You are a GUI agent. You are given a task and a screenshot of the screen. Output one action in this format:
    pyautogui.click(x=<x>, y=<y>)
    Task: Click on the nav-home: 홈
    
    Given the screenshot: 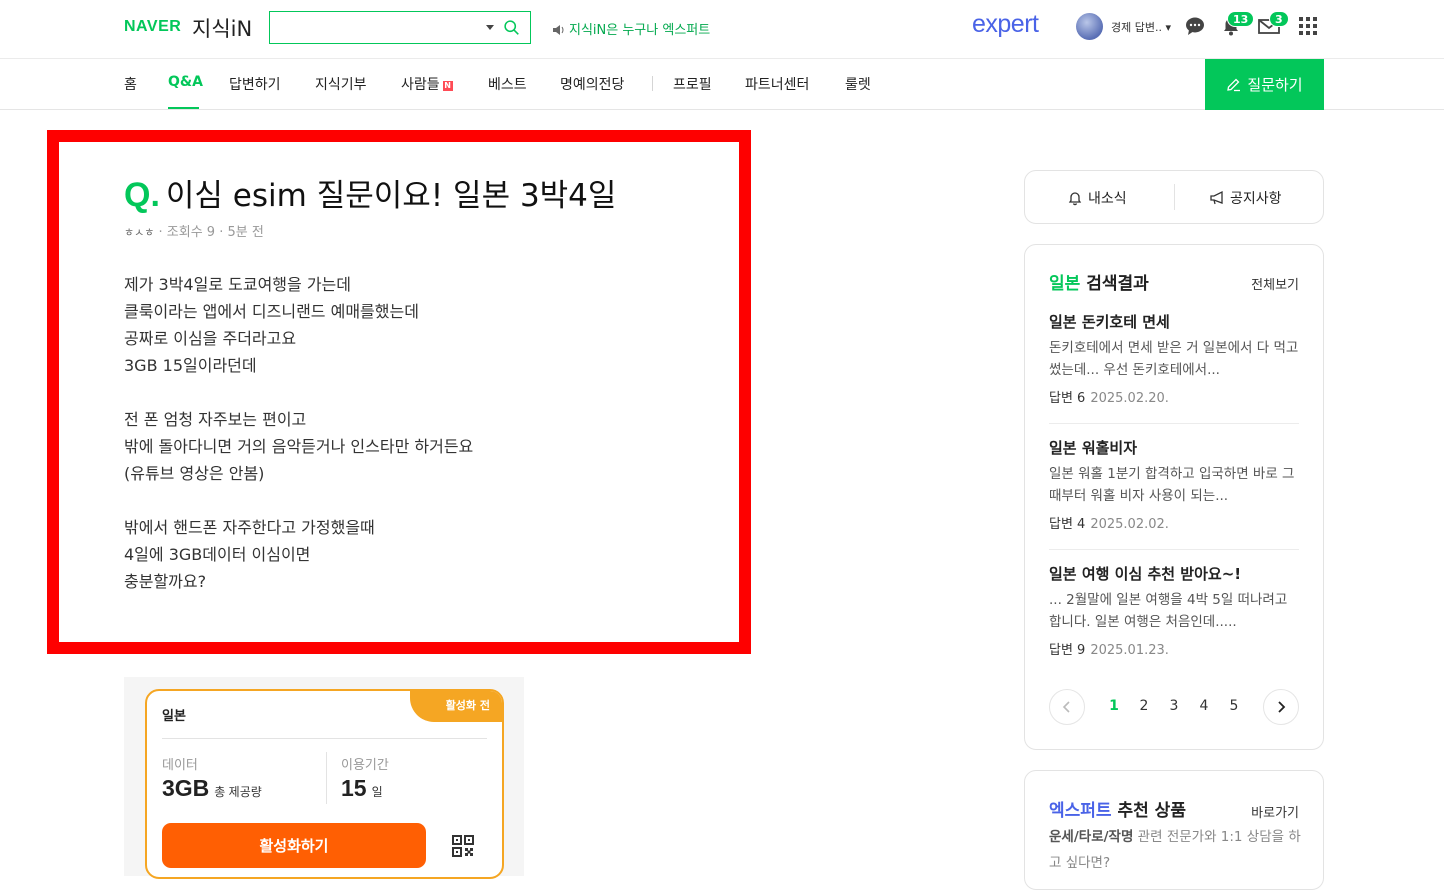 What is the action you would take?
    pyautogui.click(x=130, y=84)
    